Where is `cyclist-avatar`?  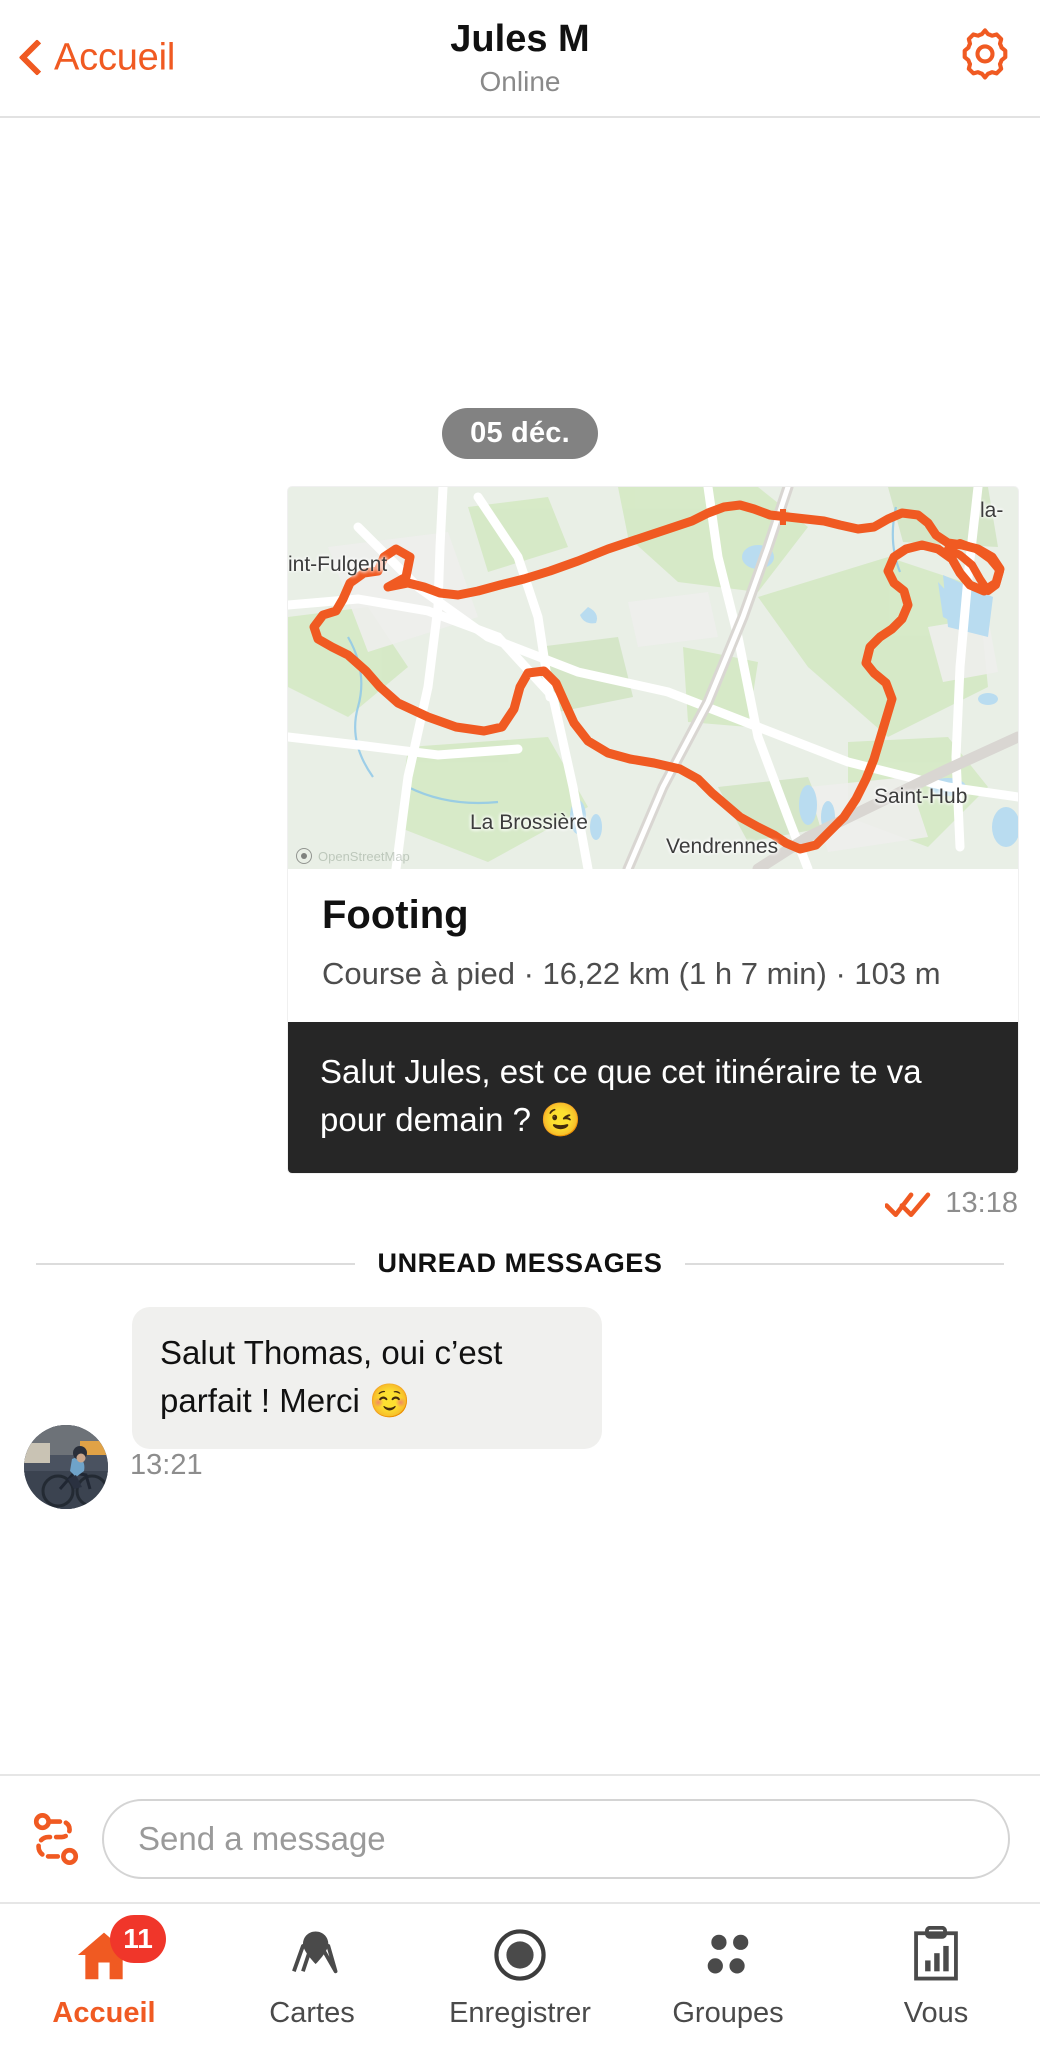
cyclist-avatar is located at coordinates (66, 1467).